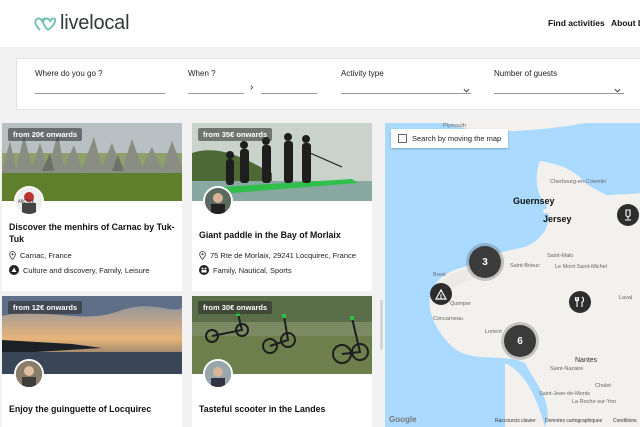  Describe the element at coordinates (92, 227) in the screenshot. I see `title-line-1: Discover the menhirs of Carnac by Tuk-` at that location.